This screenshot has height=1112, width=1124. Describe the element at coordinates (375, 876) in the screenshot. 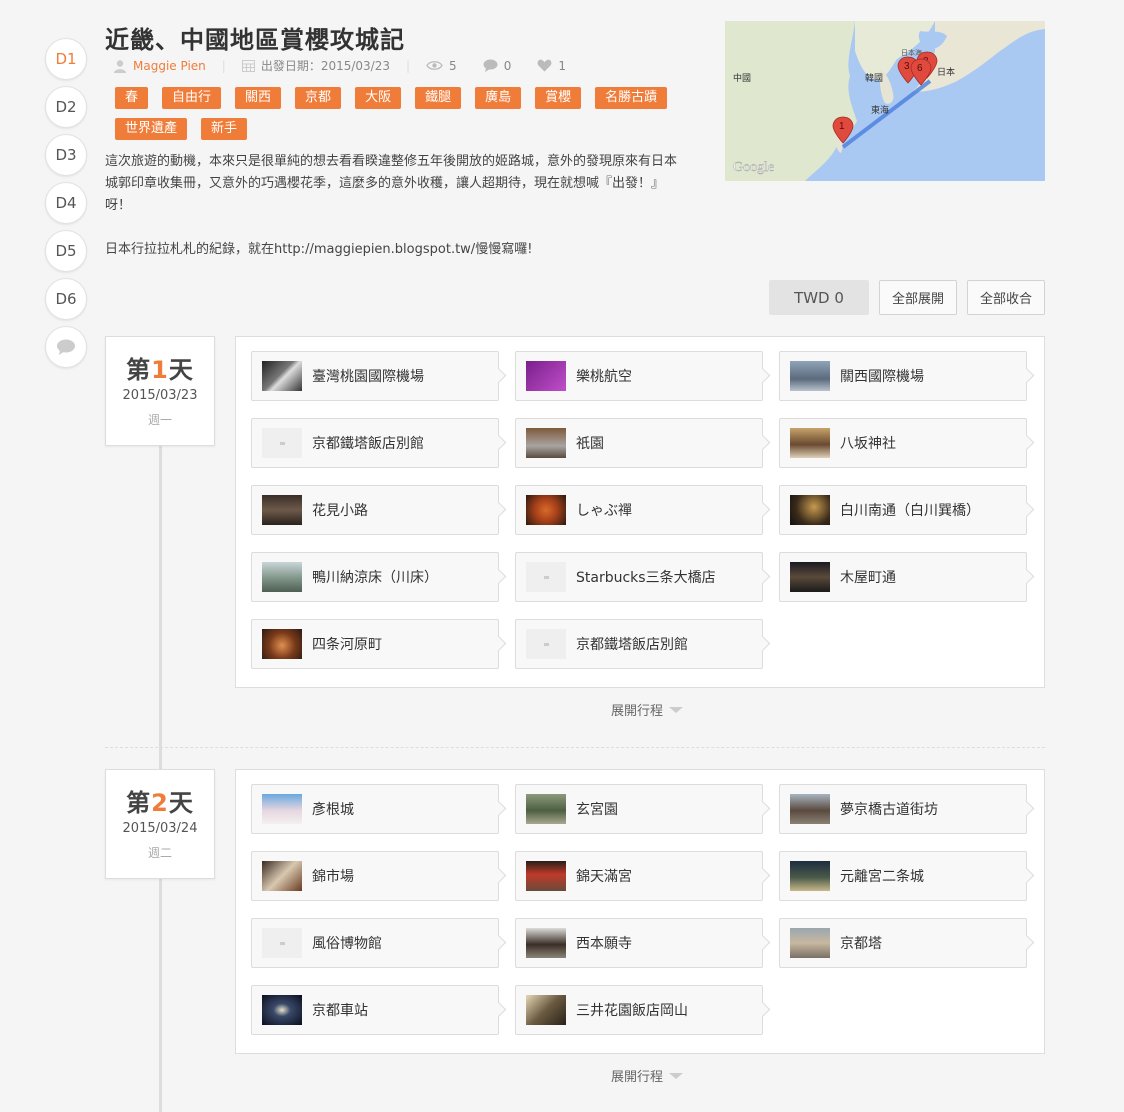

I see `place-card: 錦市場` at that location.